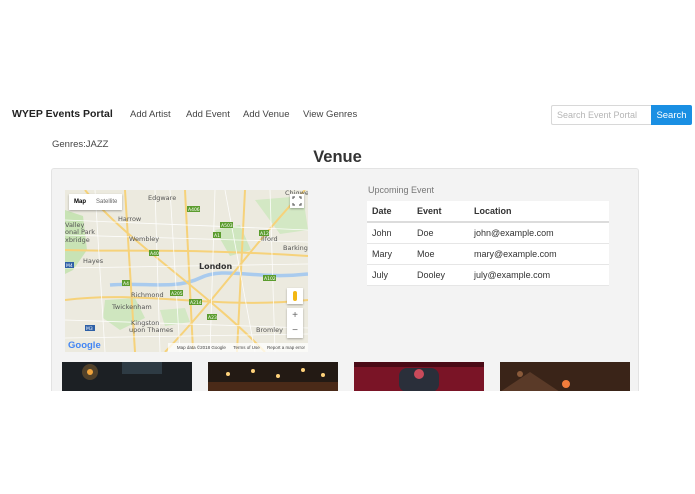  I want to click on svg-text: M4, so click(69, 266).